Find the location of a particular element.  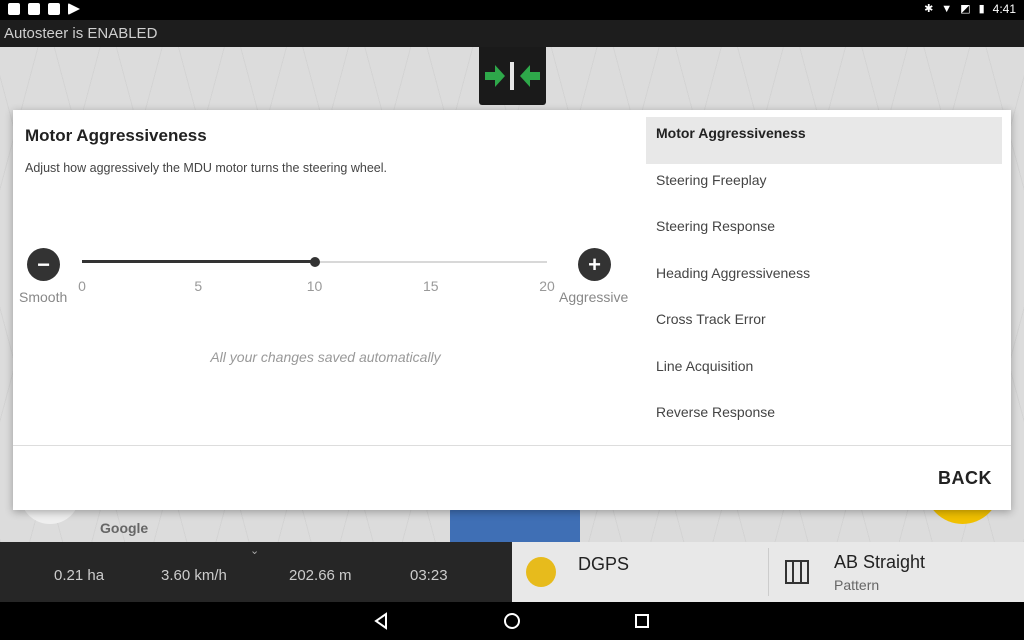

image-icon is located at coordinates (34, 9).